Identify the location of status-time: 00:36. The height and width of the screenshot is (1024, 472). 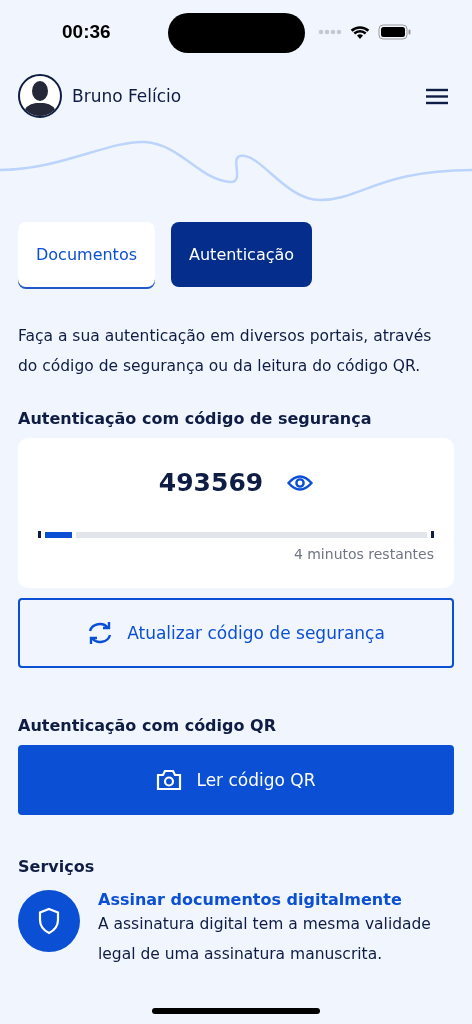
(86, 32).